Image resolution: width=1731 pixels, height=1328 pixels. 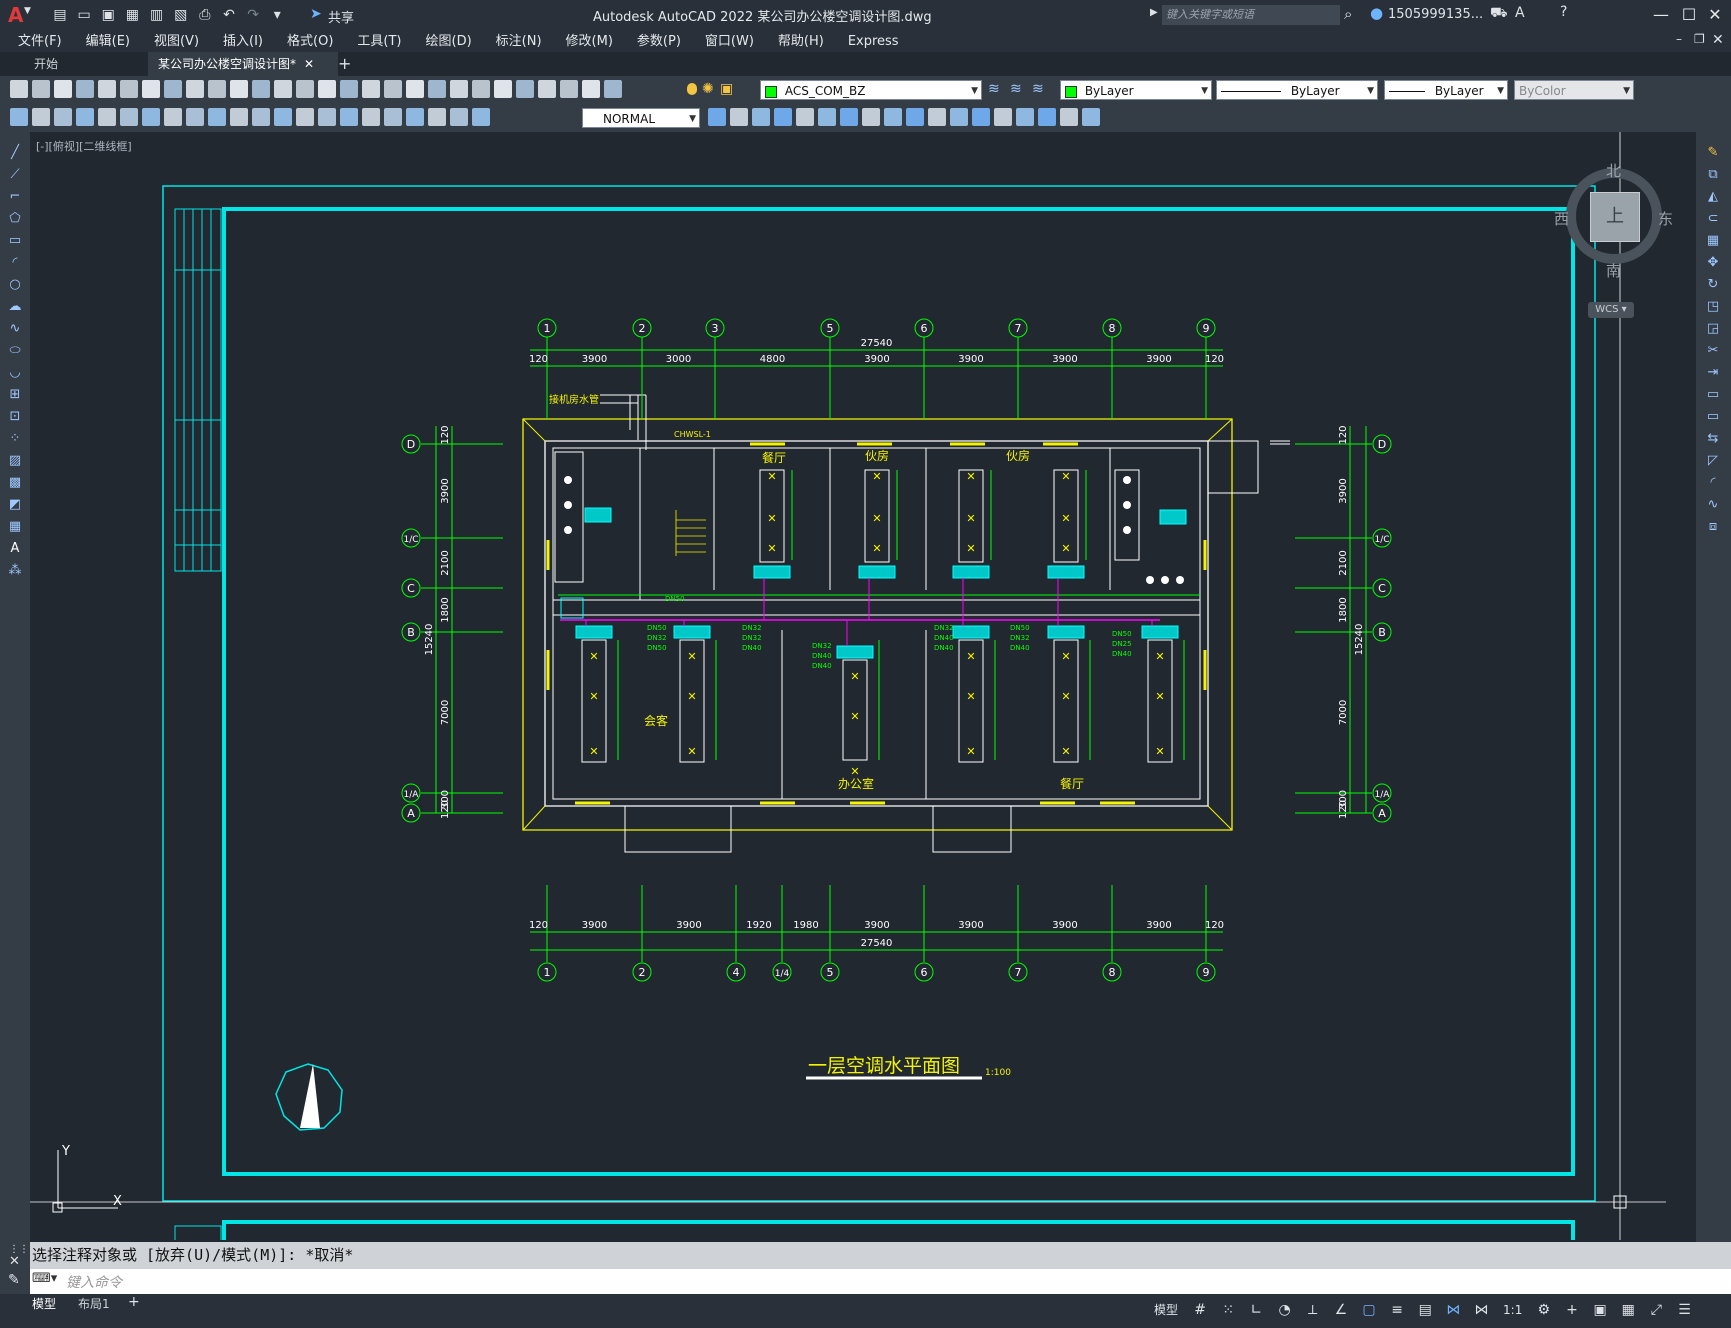 What do you see at coordinates (1482, 1310) in the screenshot?
I see `autoscale-icon: ⋈` at bounding box center [1482, 1310].